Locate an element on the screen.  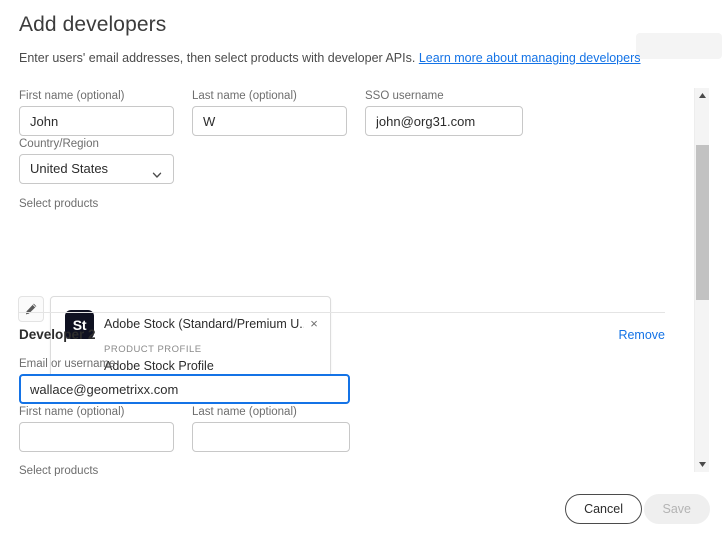
dev2-last-name-input is located at coordinates (271, 437).